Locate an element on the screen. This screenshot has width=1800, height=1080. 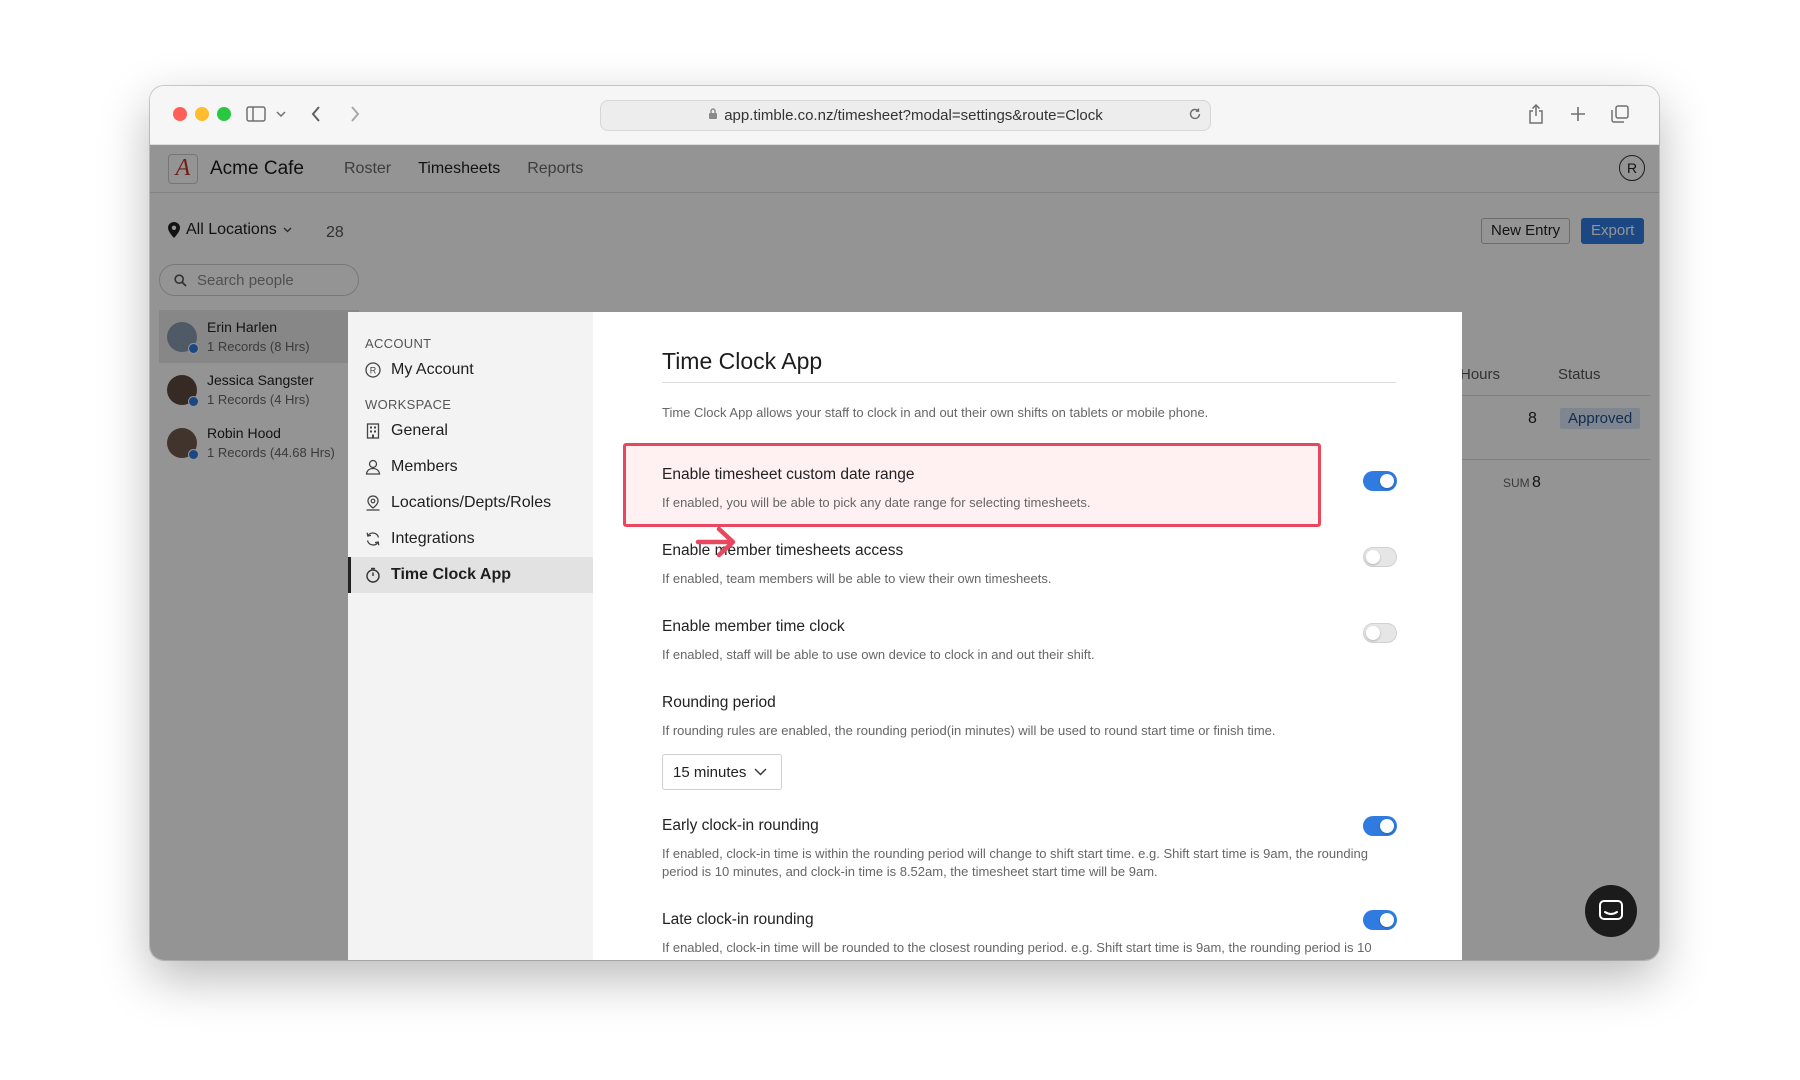
setting-title: Enable member time clock is located at coordinates (753, 626).